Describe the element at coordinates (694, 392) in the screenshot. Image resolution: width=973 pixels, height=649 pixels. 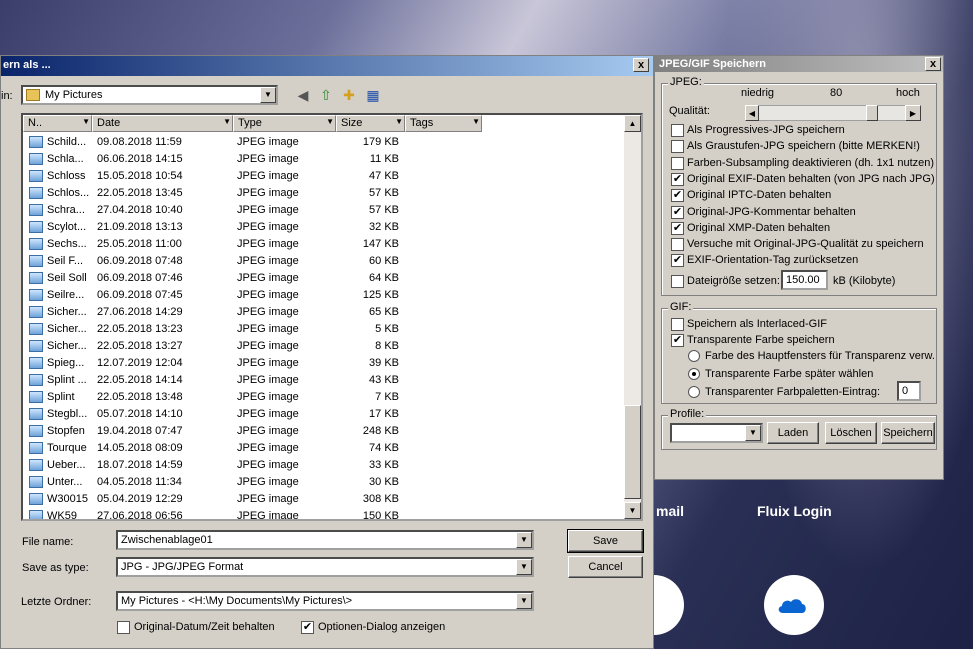
I see `radio-palette-entry` at that location.